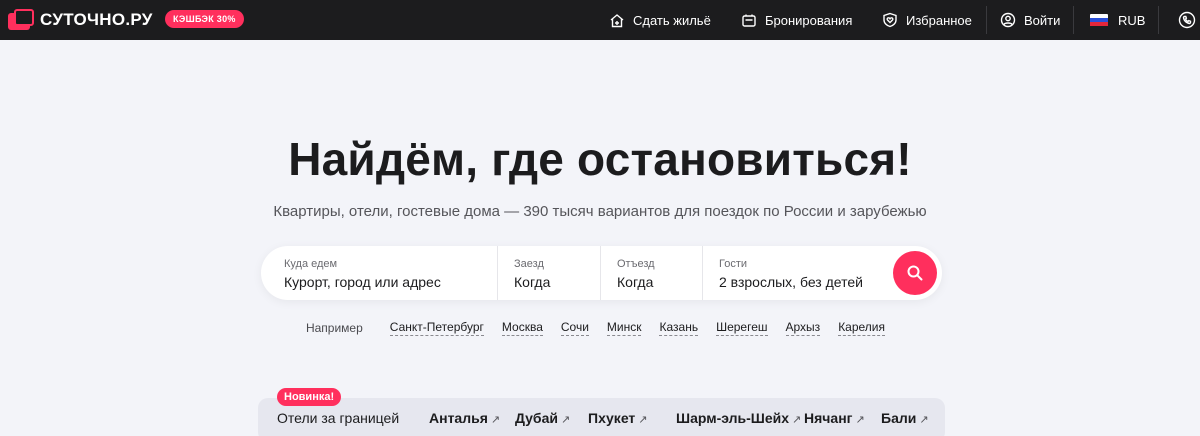  What do you see at coordinates (362, 282) in the screenshot?
I see `destination-placeholder: Курорт, город или адрес` at bounding box center [362, 282].